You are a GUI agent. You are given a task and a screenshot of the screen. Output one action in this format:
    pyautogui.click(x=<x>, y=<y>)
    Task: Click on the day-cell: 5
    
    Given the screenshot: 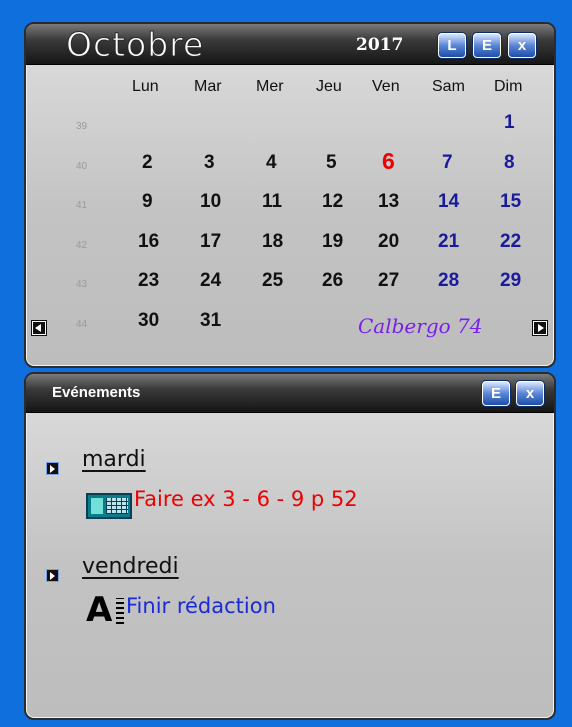 What is the action you would take?
    pyautogui.click(x=331, y=163)
    